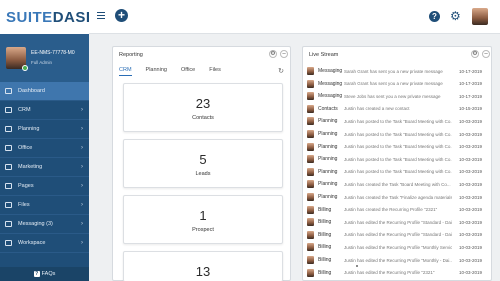 The image size is (500, 281). I want to click on activity-description: Justin has created a new contact, so click(398, 108).